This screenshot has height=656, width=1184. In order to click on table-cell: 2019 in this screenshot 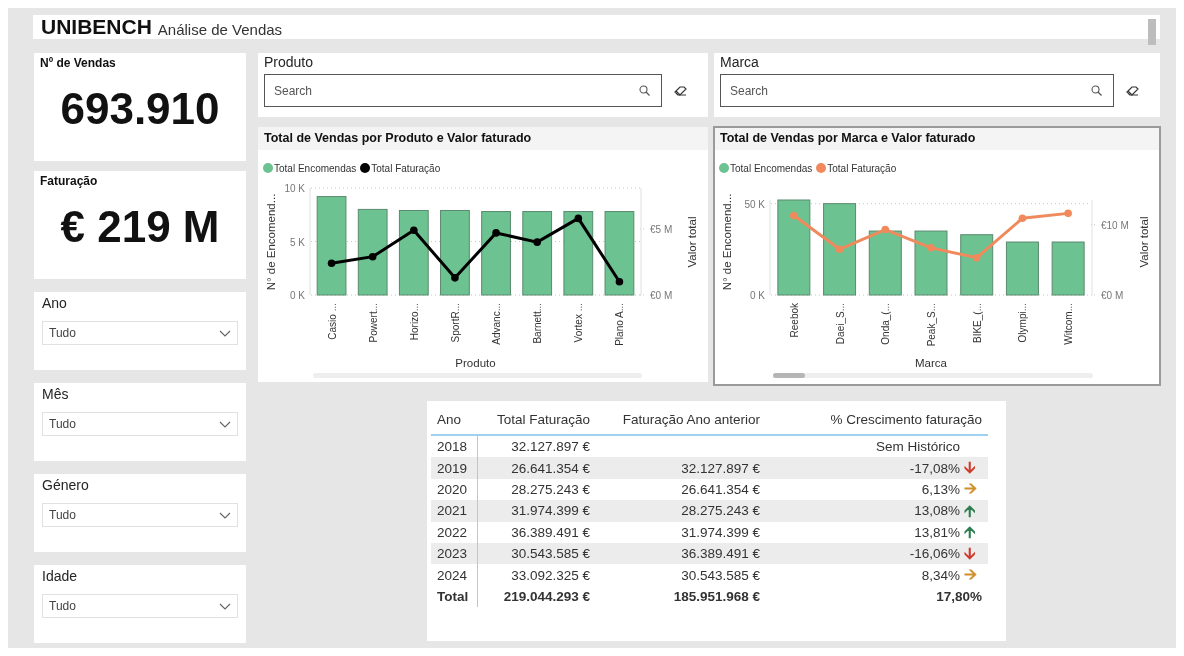, I will do `click(452, 468)`.